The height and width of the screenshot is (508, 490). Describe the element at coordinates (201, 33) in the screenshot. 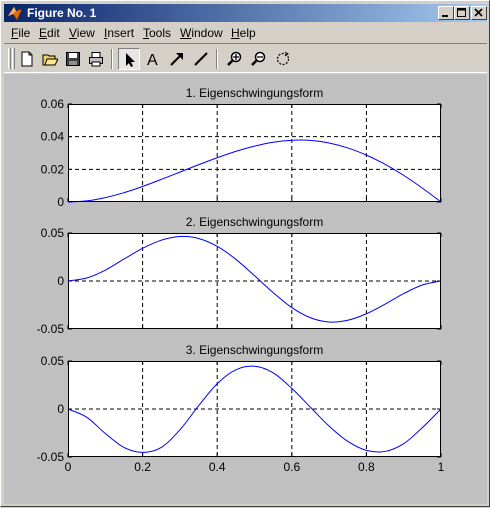

I see `menu-window: Window` at that location.